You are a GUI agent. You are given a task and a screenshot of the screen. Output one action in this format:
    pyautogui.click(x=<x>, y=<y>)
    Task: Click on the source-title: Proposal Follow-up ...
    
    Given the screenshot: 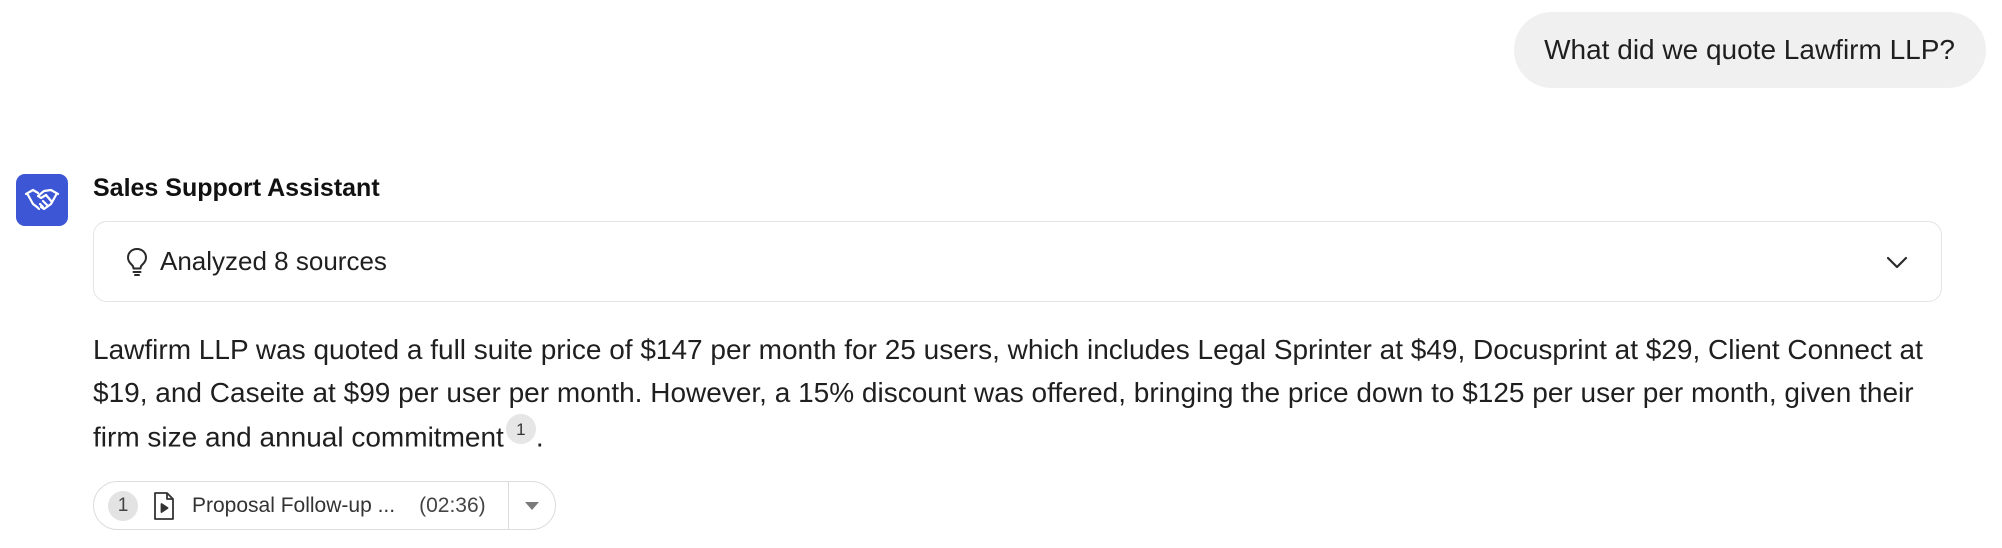 What is the action you would take?
    pyautogui.click(x=294, y=505)
    